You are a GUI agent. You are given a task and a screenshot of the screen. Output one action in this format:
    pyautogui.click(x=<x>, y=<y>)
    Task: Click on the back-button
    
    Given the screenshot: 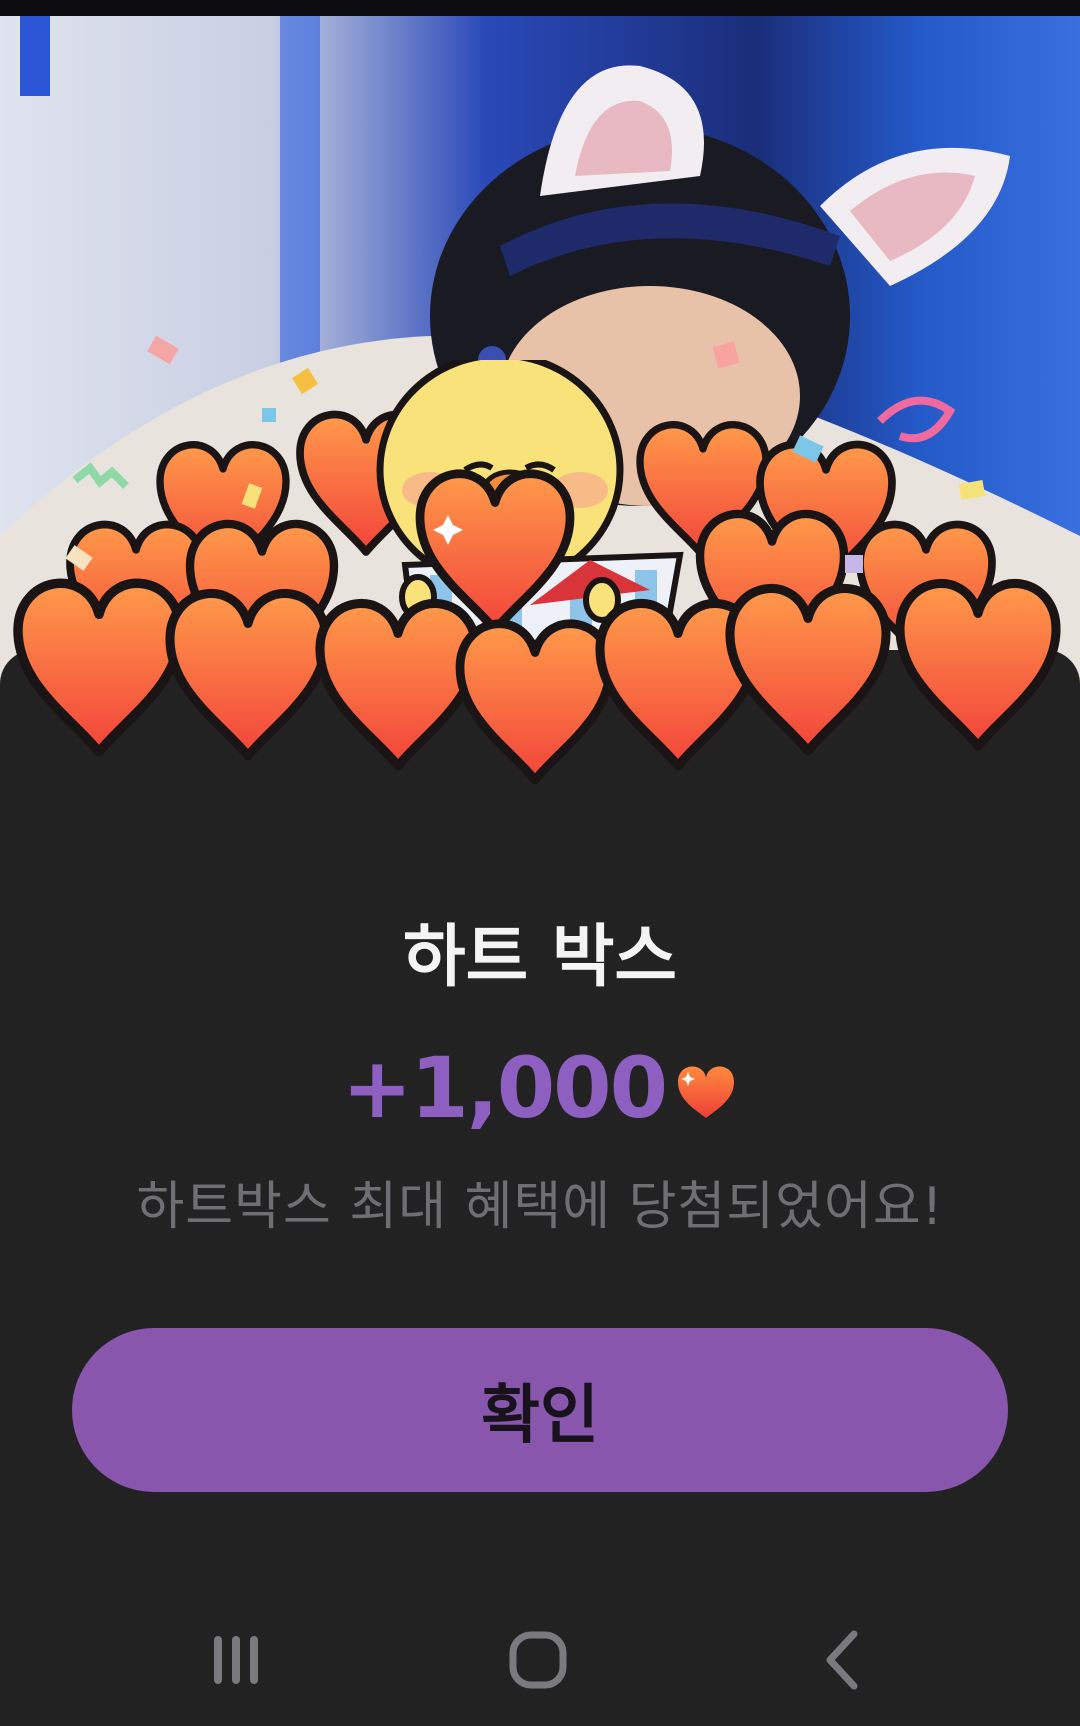 What is the action you would take?
    pyautogui.click(x=842, y=1660)
    